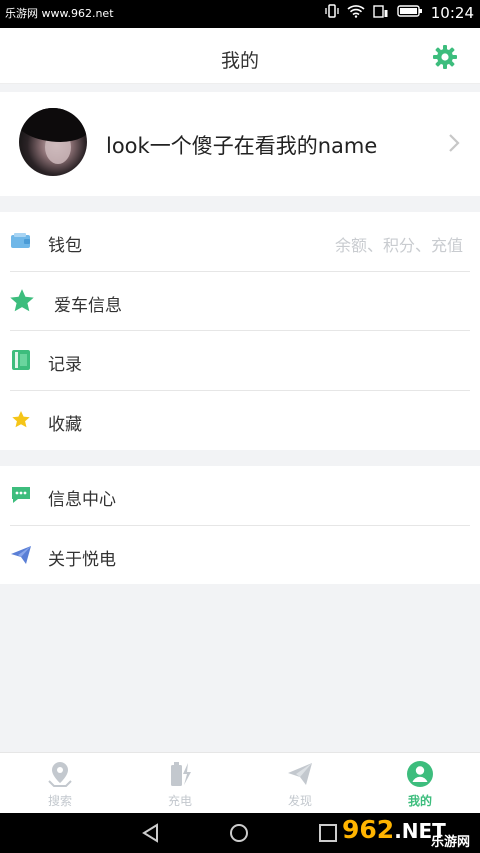  I want to click on menu-item-car-info: 爱车信息, so click(240, 301).